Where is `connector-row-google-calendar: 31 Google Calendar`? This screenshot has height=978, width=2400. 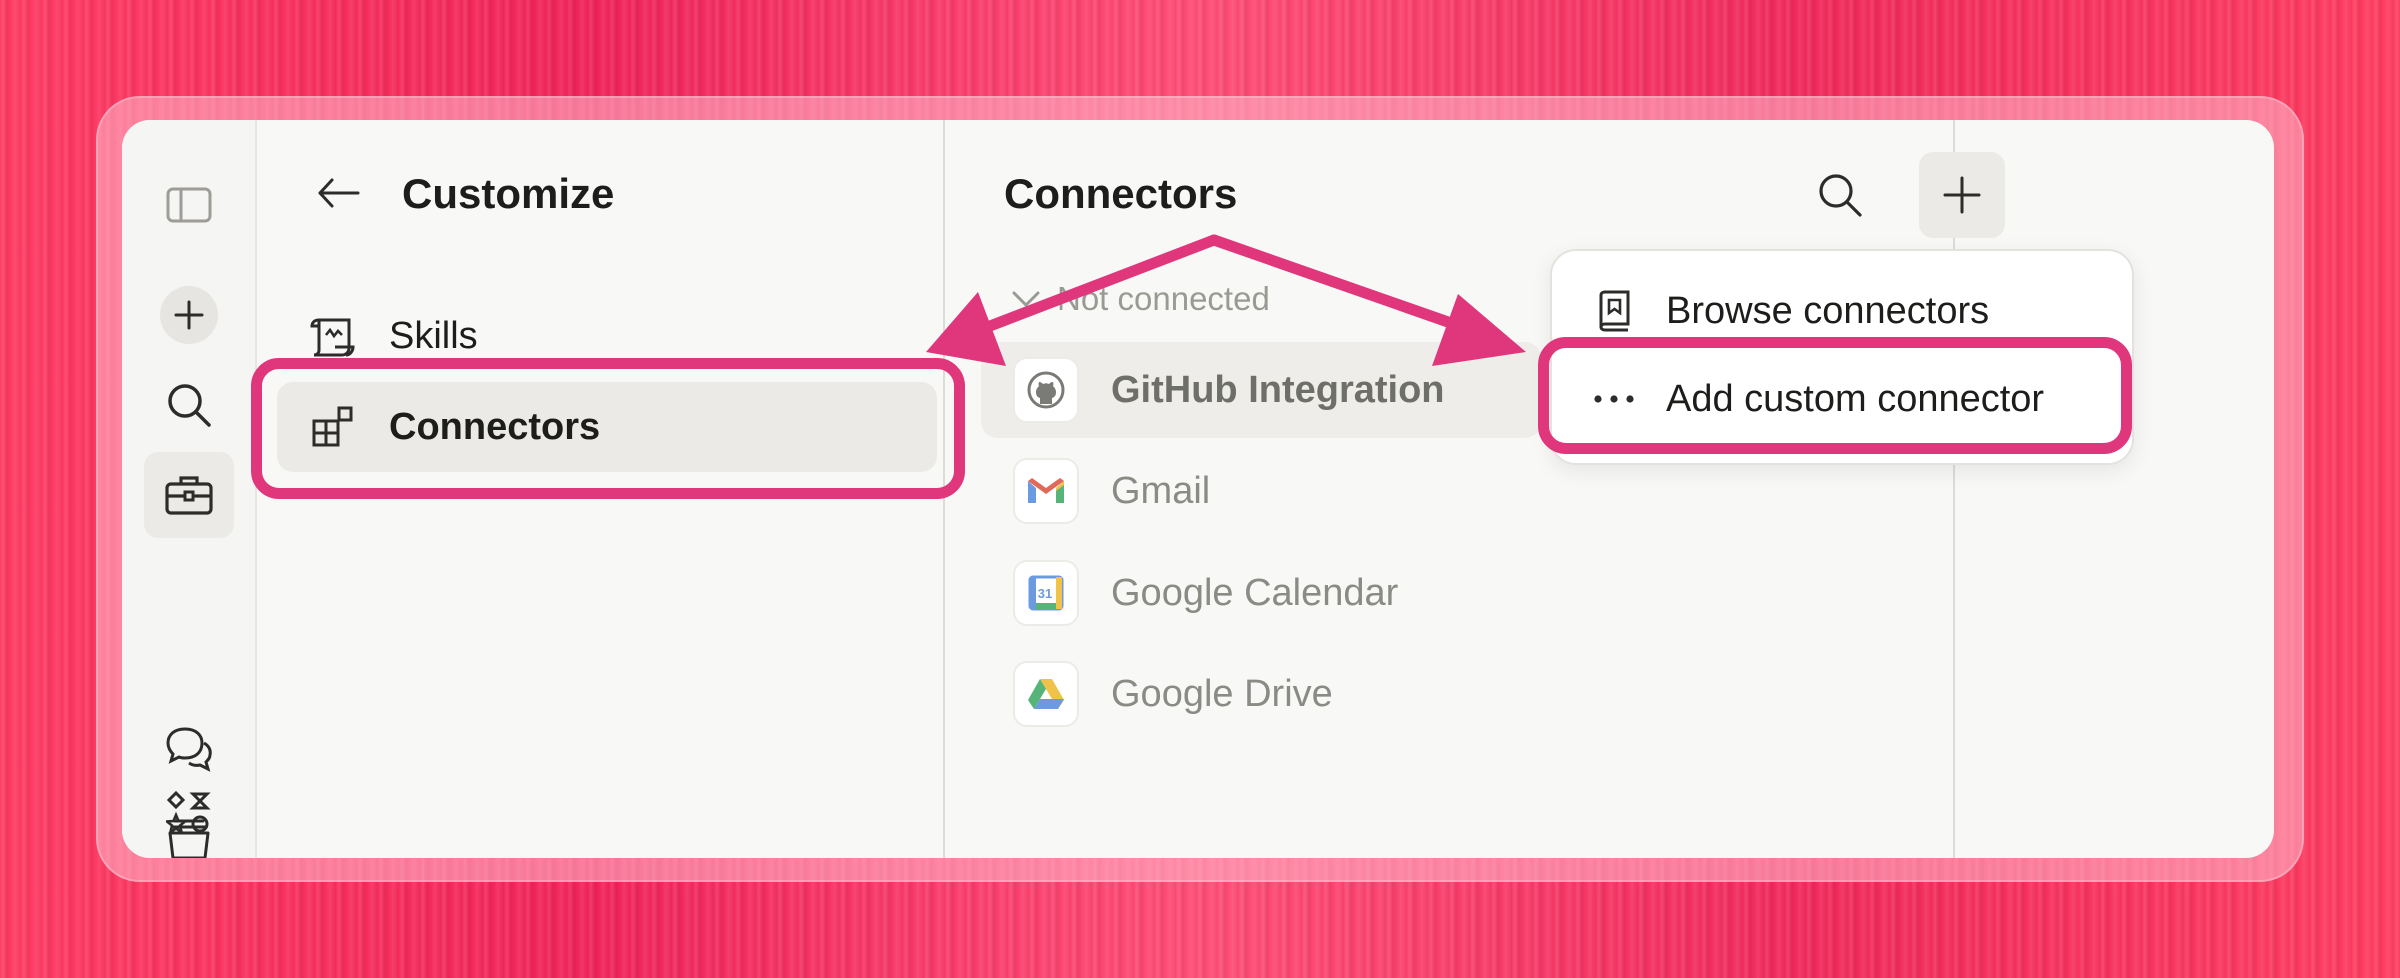
connector-row-google-calendar: 31 Google Calendar is located at coordinates (1261, 593).